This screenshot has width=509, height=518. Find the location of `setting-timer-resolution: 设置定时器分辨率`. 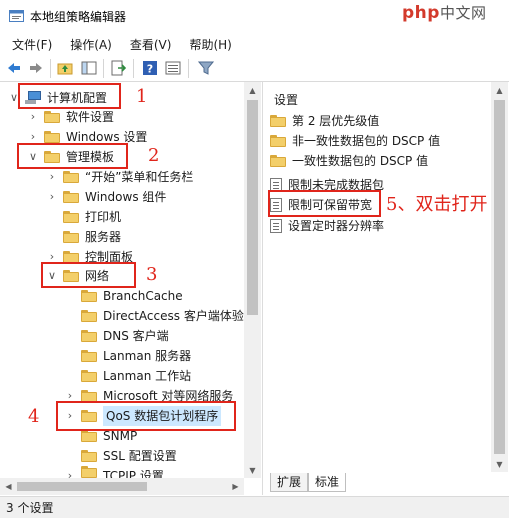

setting-timer-resolution: 设置定时器分辨率 is located at coordinates (327, 226).